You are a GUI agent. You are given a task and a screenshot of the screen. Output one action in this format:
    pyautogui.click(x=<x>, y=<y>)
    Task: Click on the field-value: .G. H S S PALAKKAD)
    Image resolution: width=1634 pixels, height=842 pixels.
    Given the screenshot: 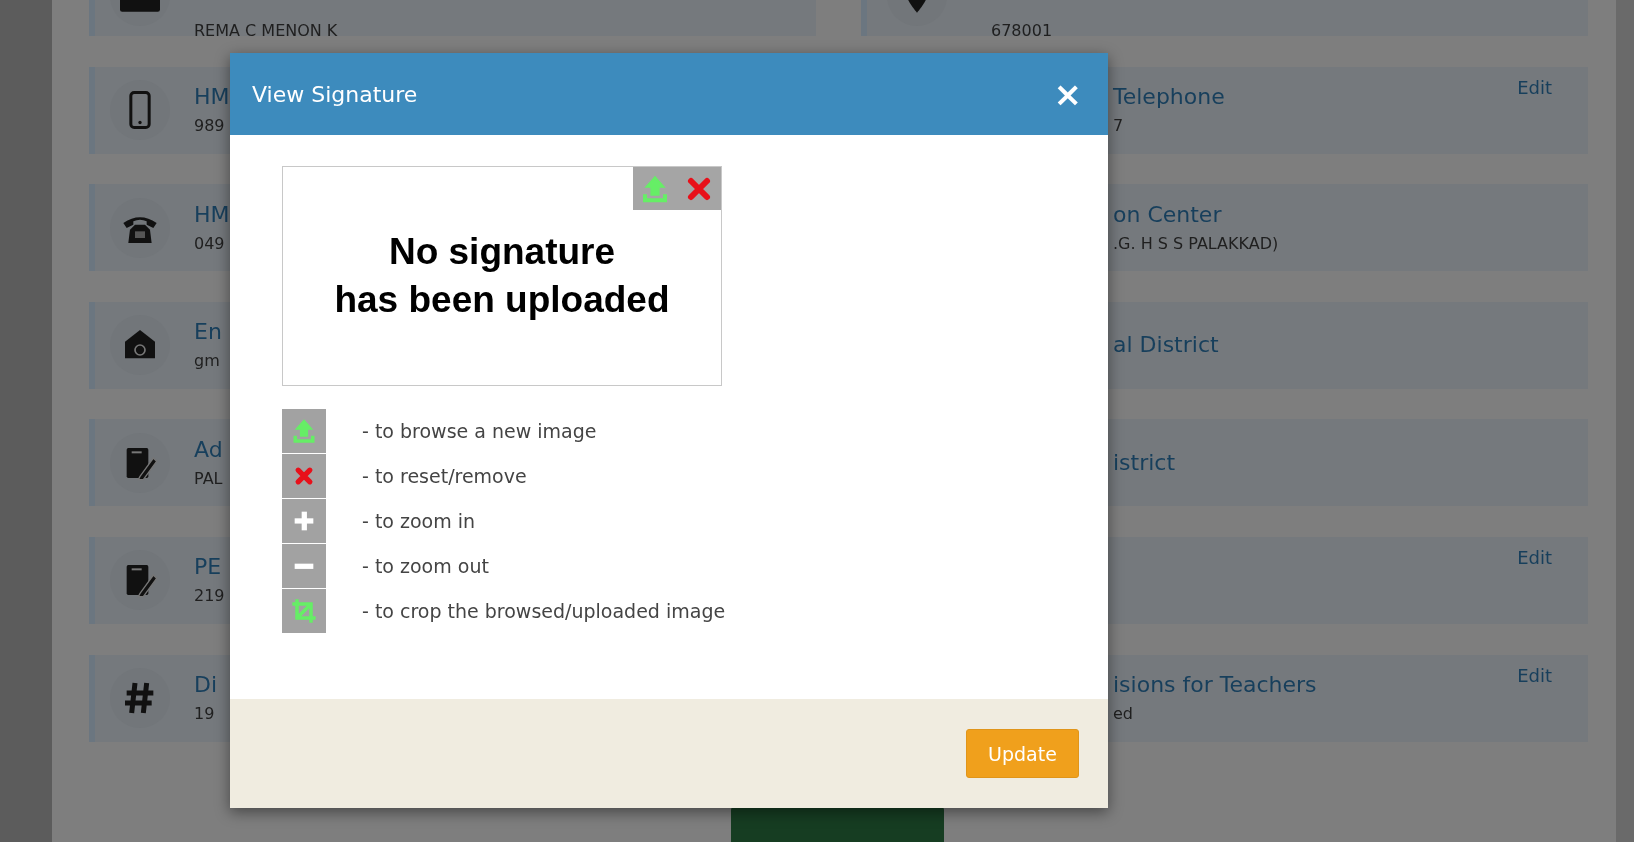 What is the action you would take?
    pyautogui.click(x=1196, y=243)
    